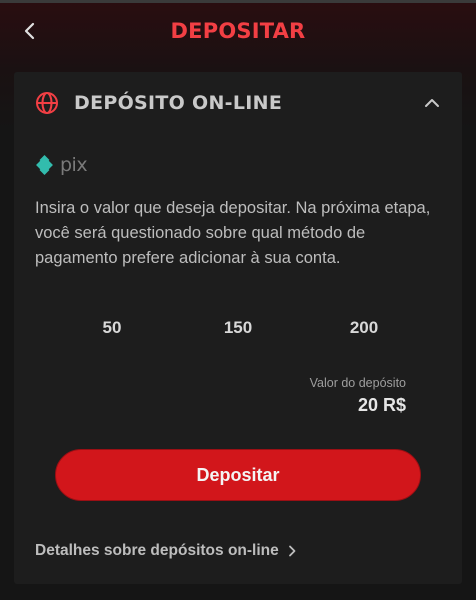 This screenshot has width=476, height=600. I want to click on quick-amount-button: 200, so click(364, 328).